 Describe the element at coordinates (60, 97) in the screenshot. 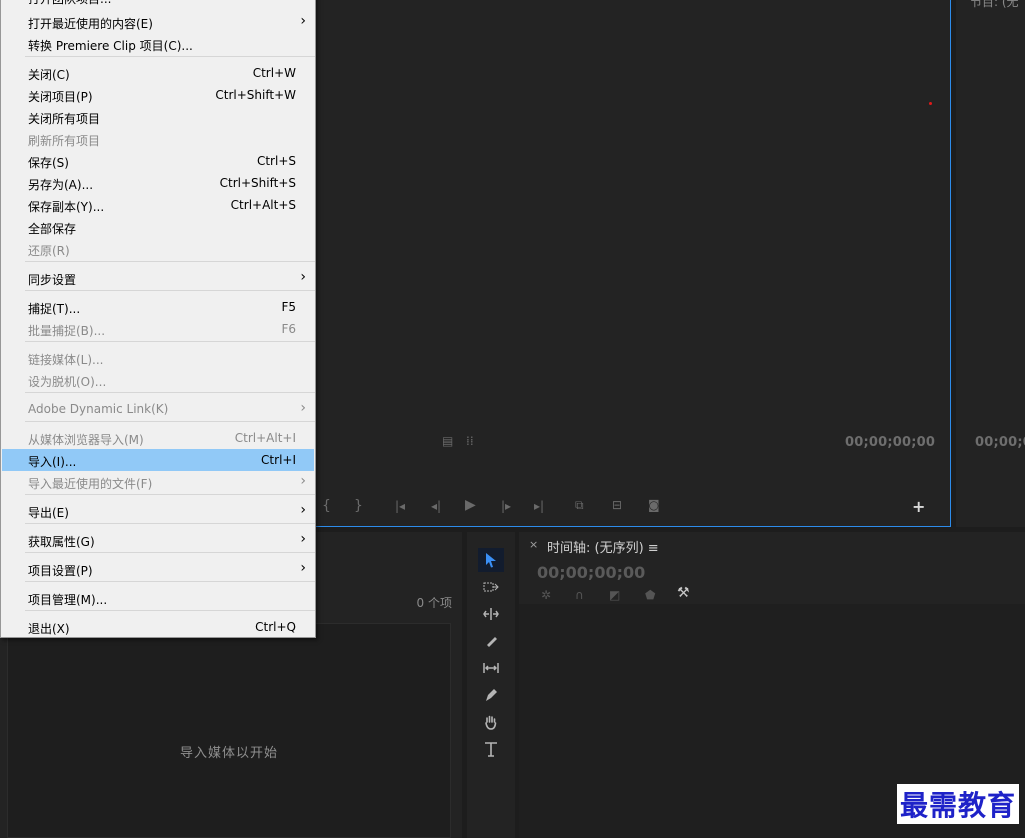

I see `menu-item-label: 关闭项目(P)` at that location.